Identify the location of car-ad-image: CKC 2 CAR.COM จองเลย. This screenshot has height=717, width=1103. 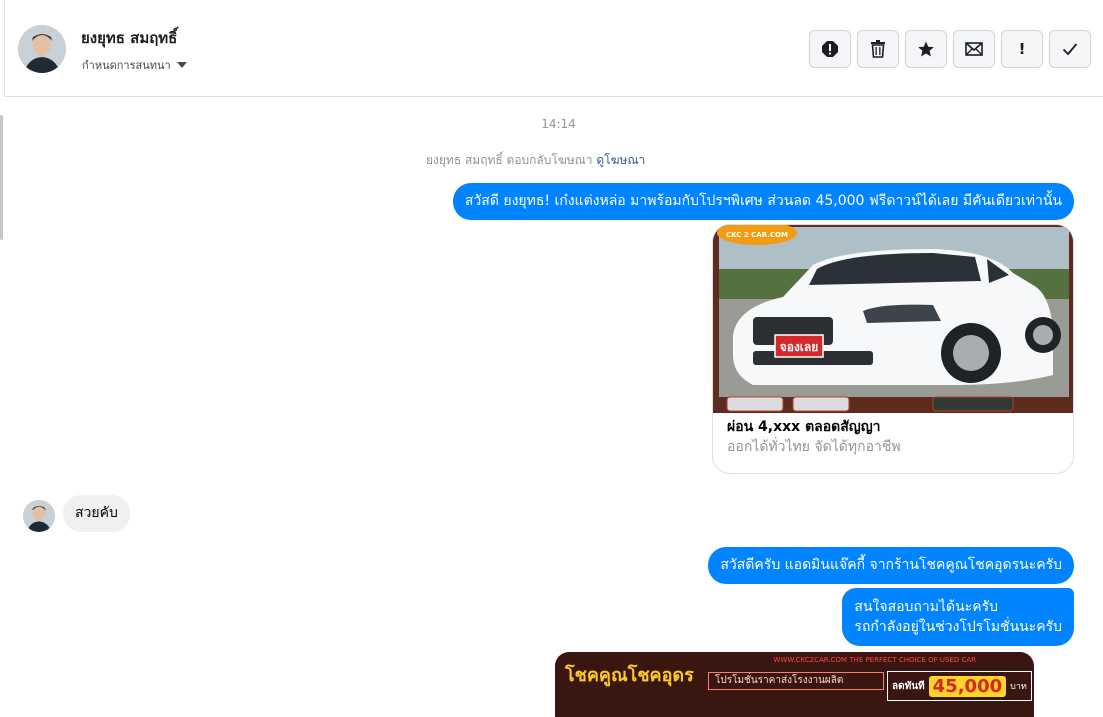
(893, 319).